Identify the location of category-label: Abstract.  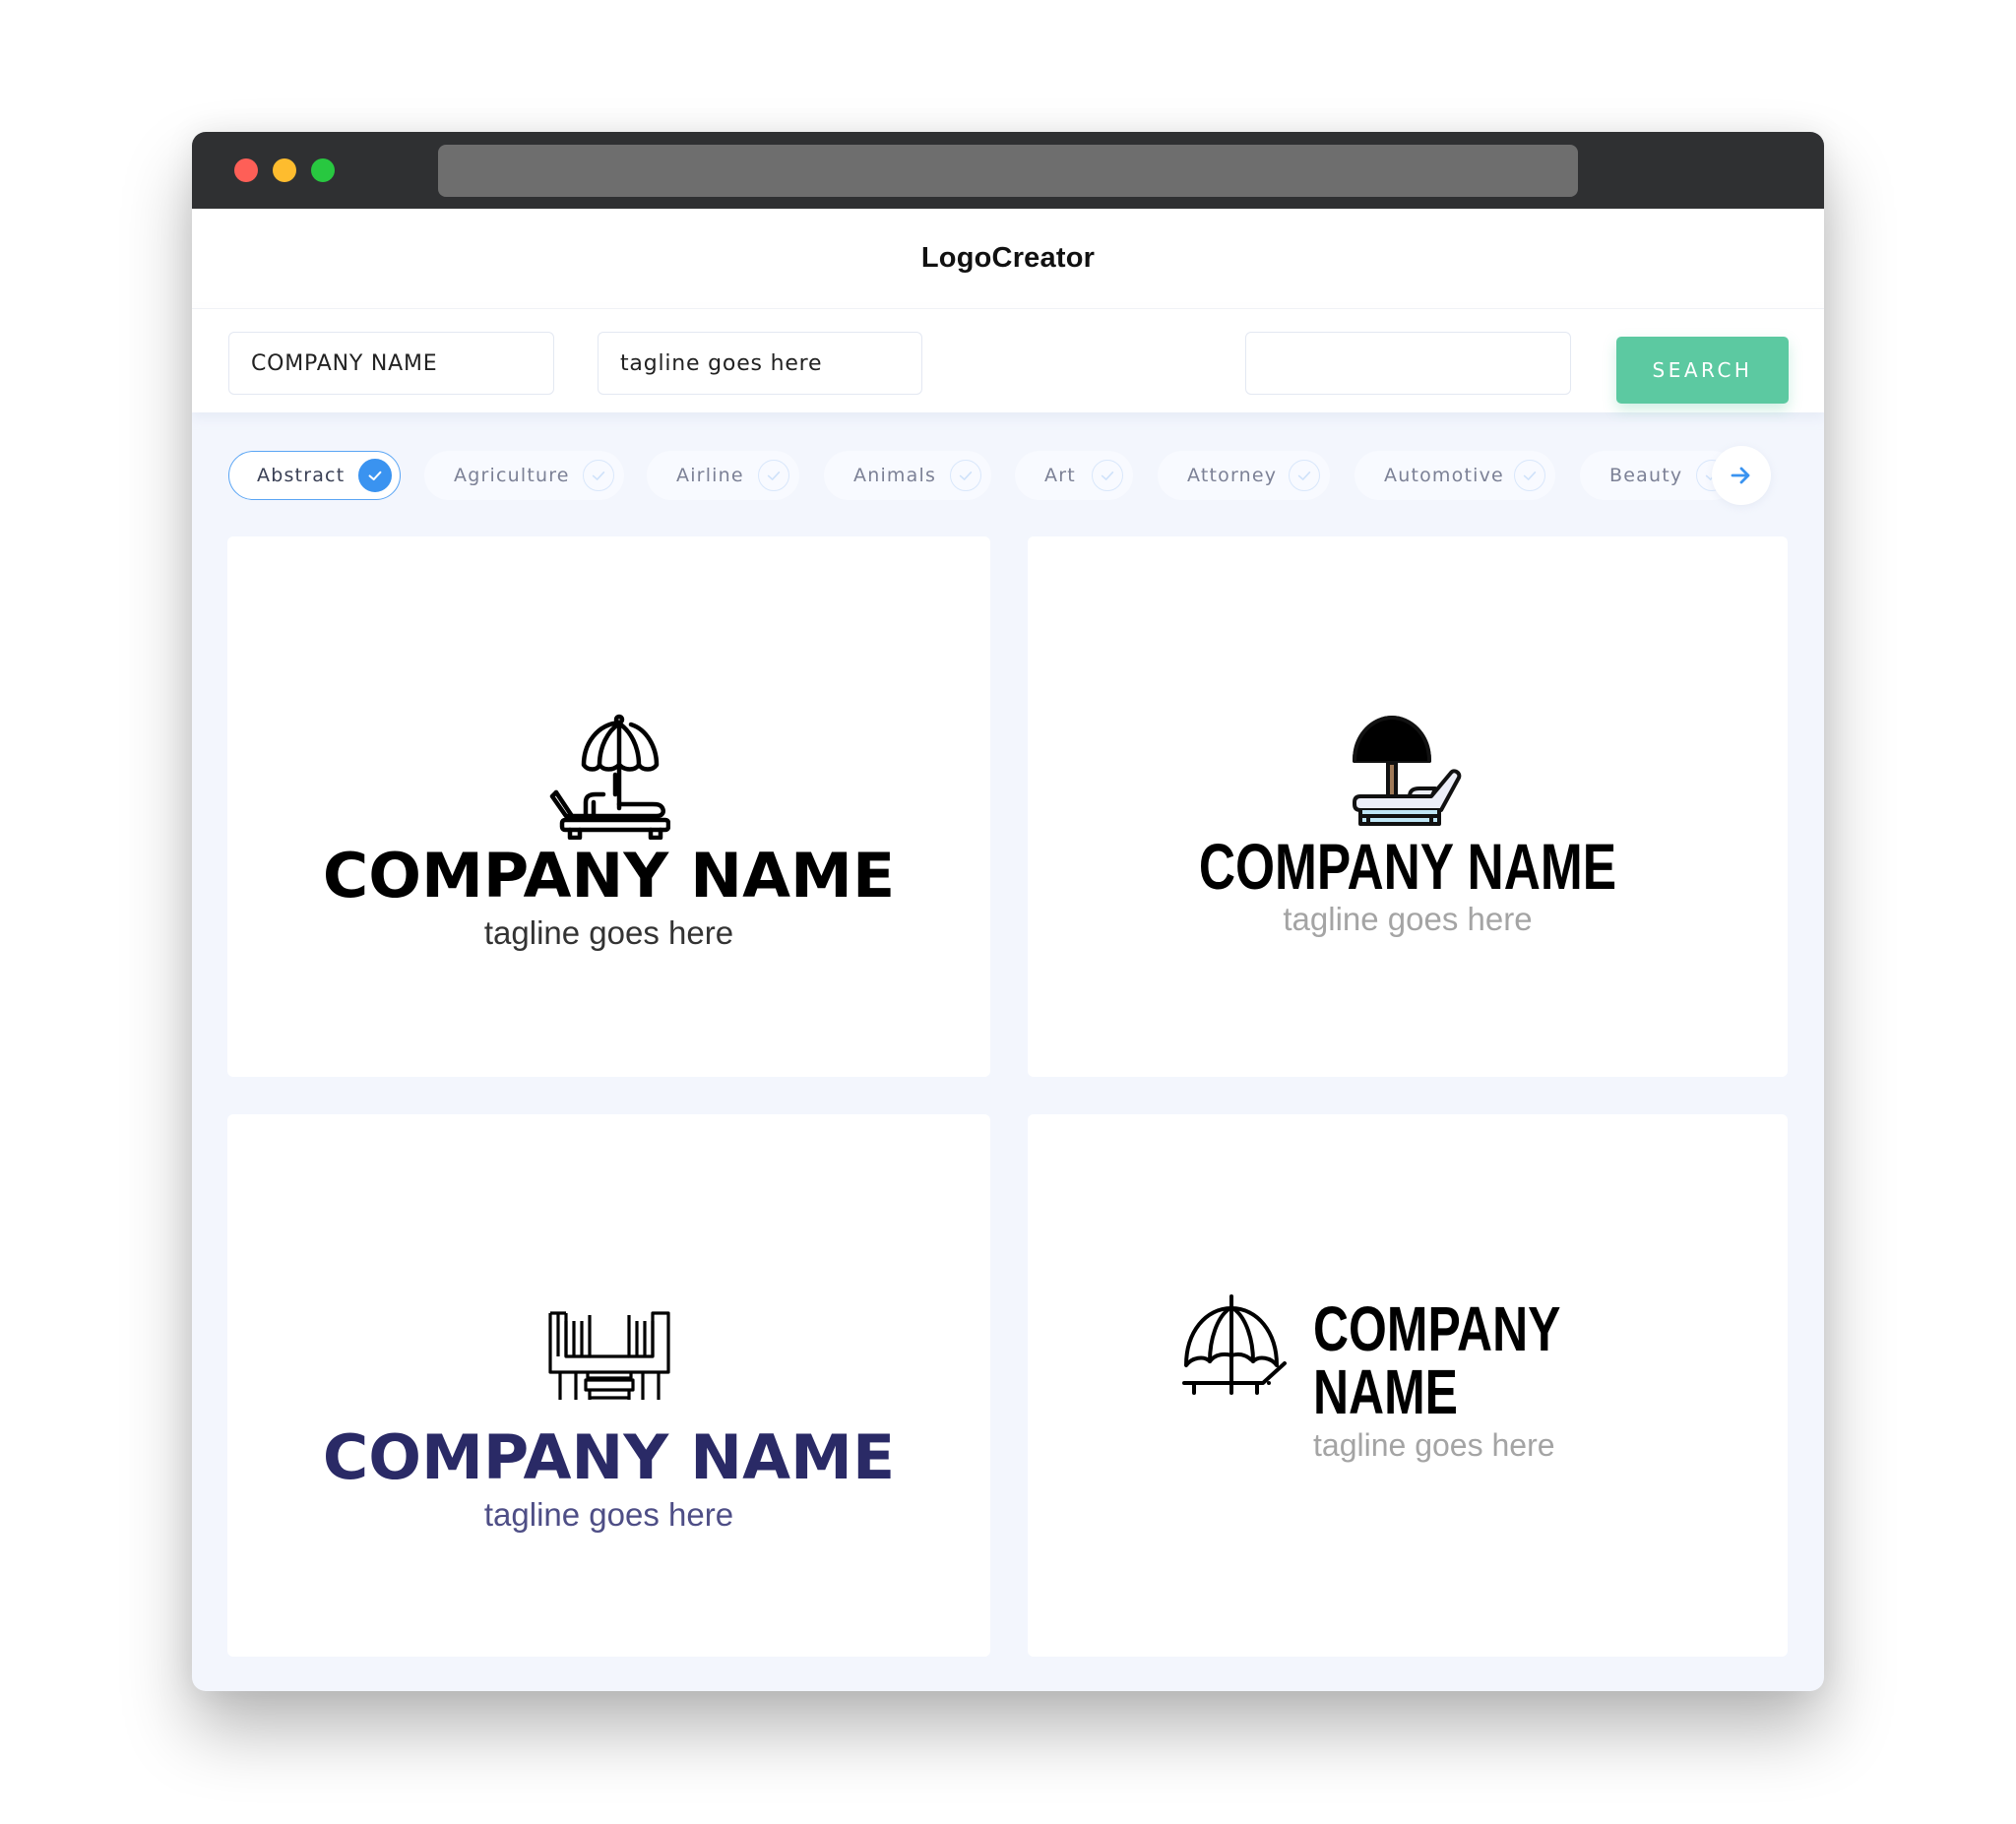
(301, 475).